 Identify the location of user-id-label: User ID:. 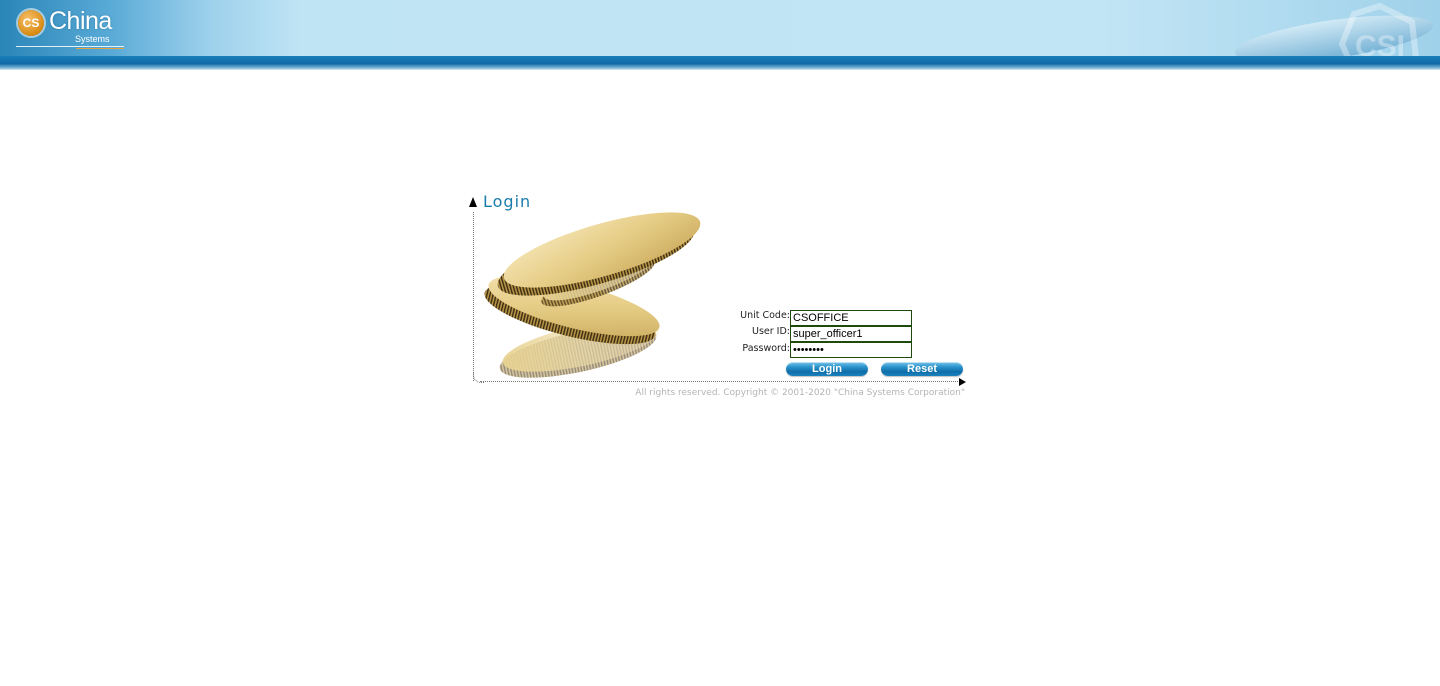
(771, 331).